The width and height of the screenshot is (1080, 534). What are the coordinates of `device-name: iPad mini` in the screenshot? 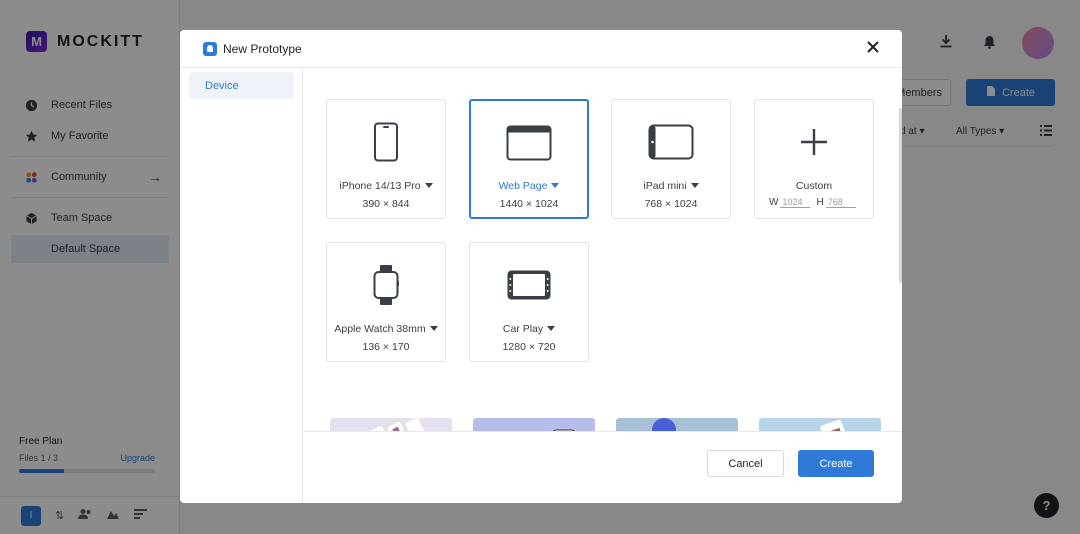 It's located at (671, 186).